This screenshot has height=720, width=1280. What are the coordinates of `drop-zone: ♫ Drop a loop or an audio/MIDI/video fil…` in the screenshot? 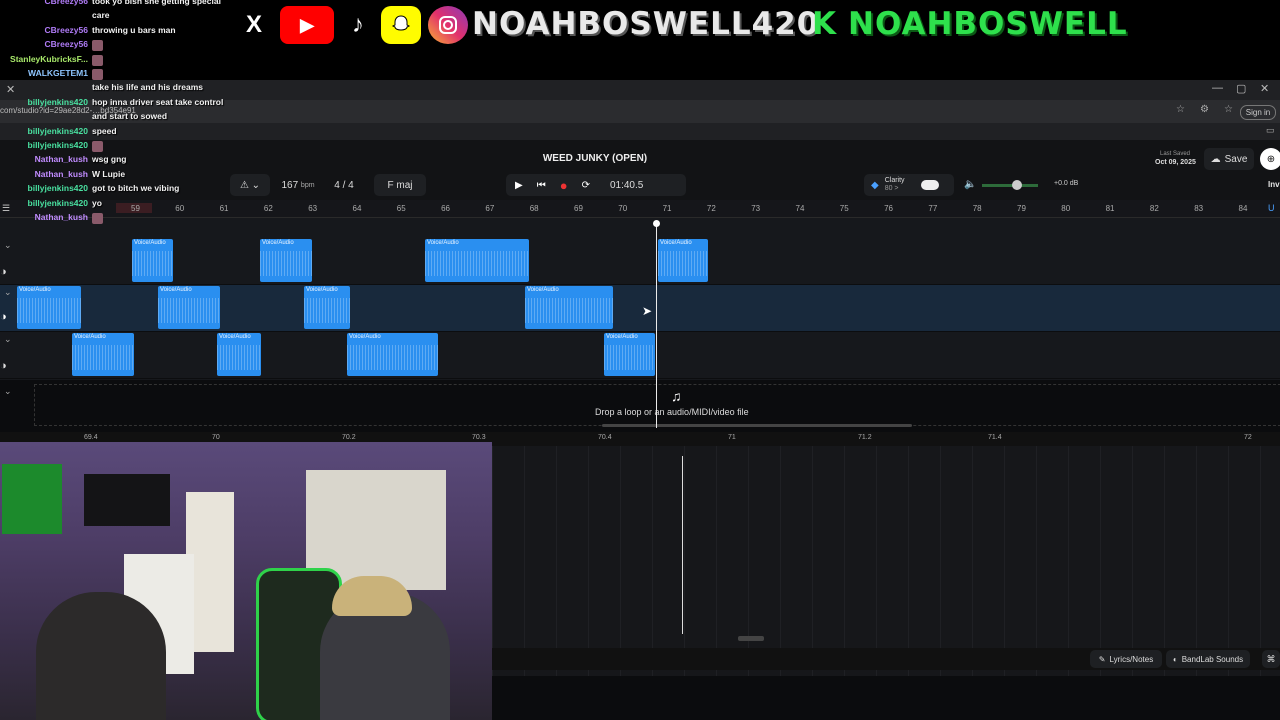 It's located at (657, 405).